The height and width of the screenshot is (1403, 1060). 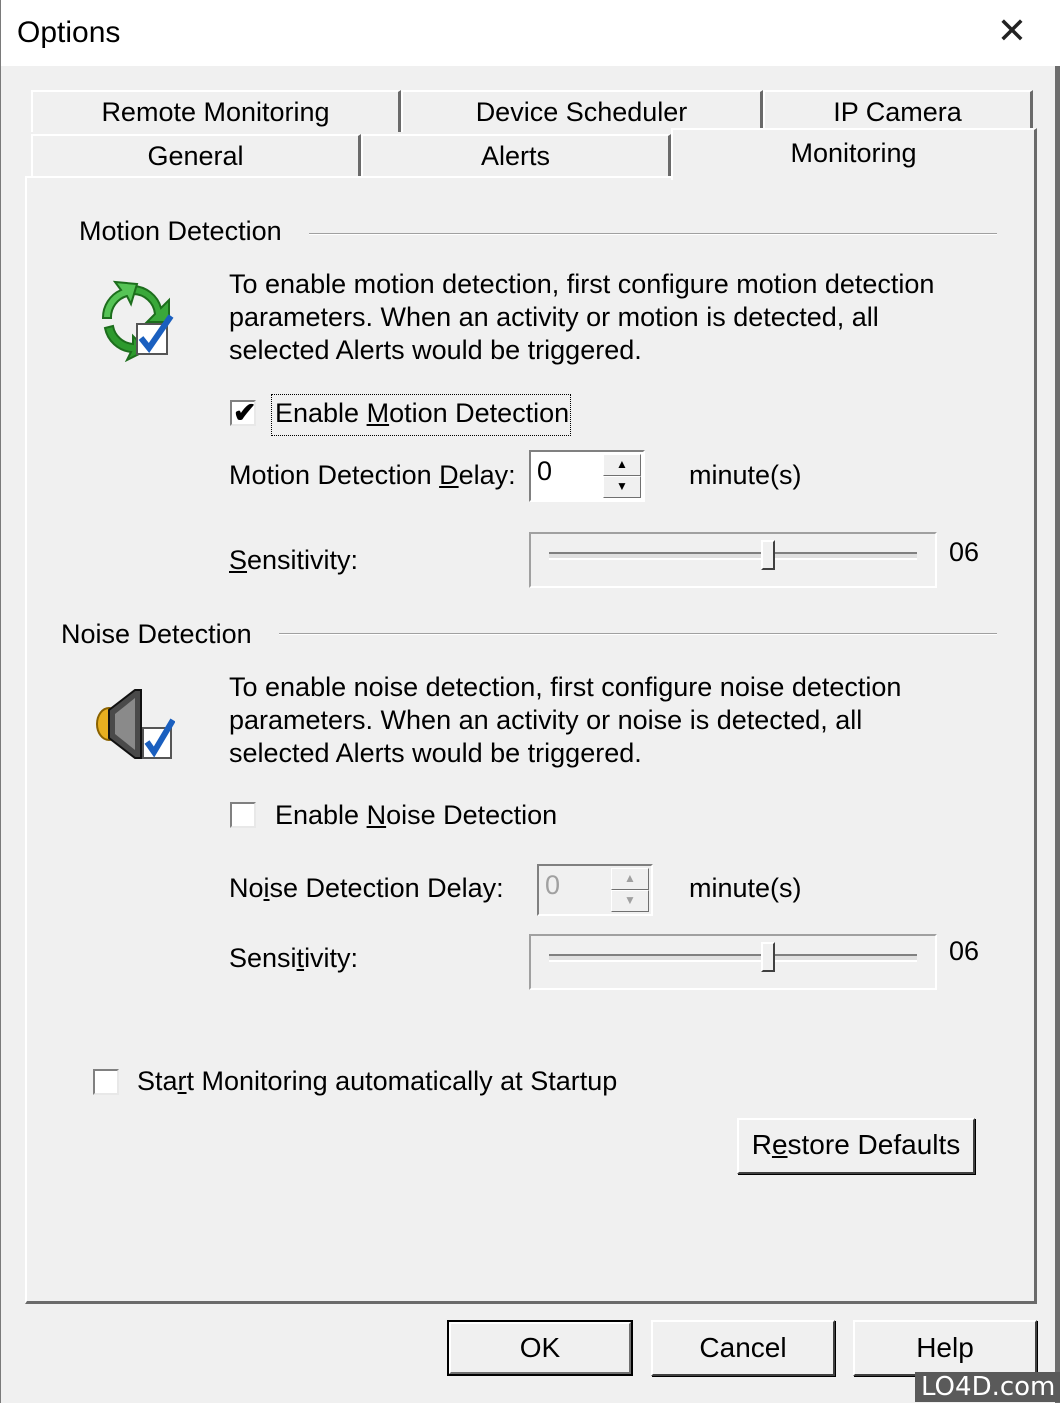 I want to click on label-part: otion Detection, so click(x=479, y=413).